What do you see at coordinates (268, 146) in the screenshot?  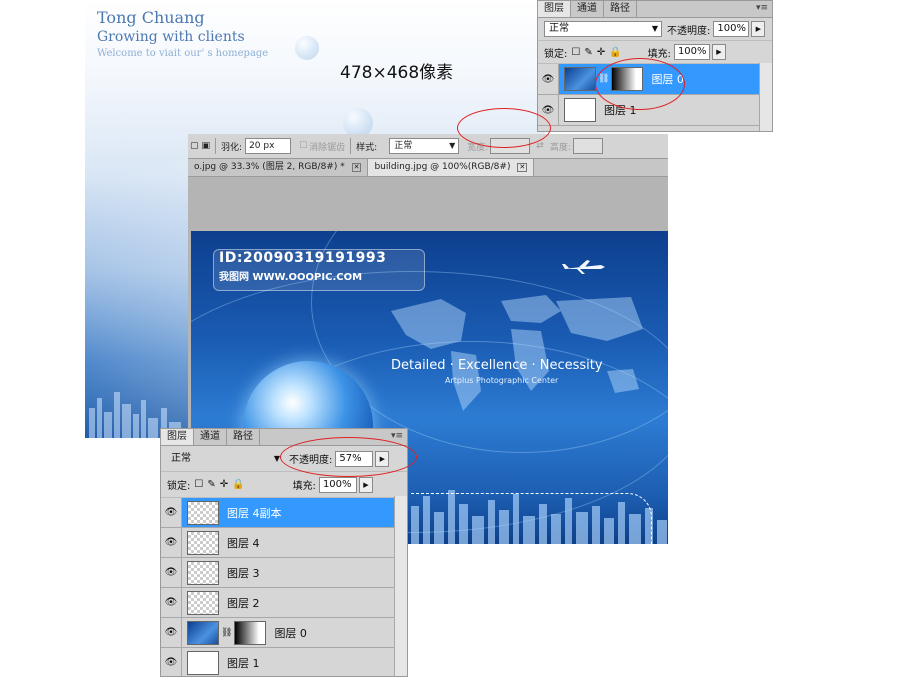 I see `feather-input: 20 px` at bounding box center [268, 146].